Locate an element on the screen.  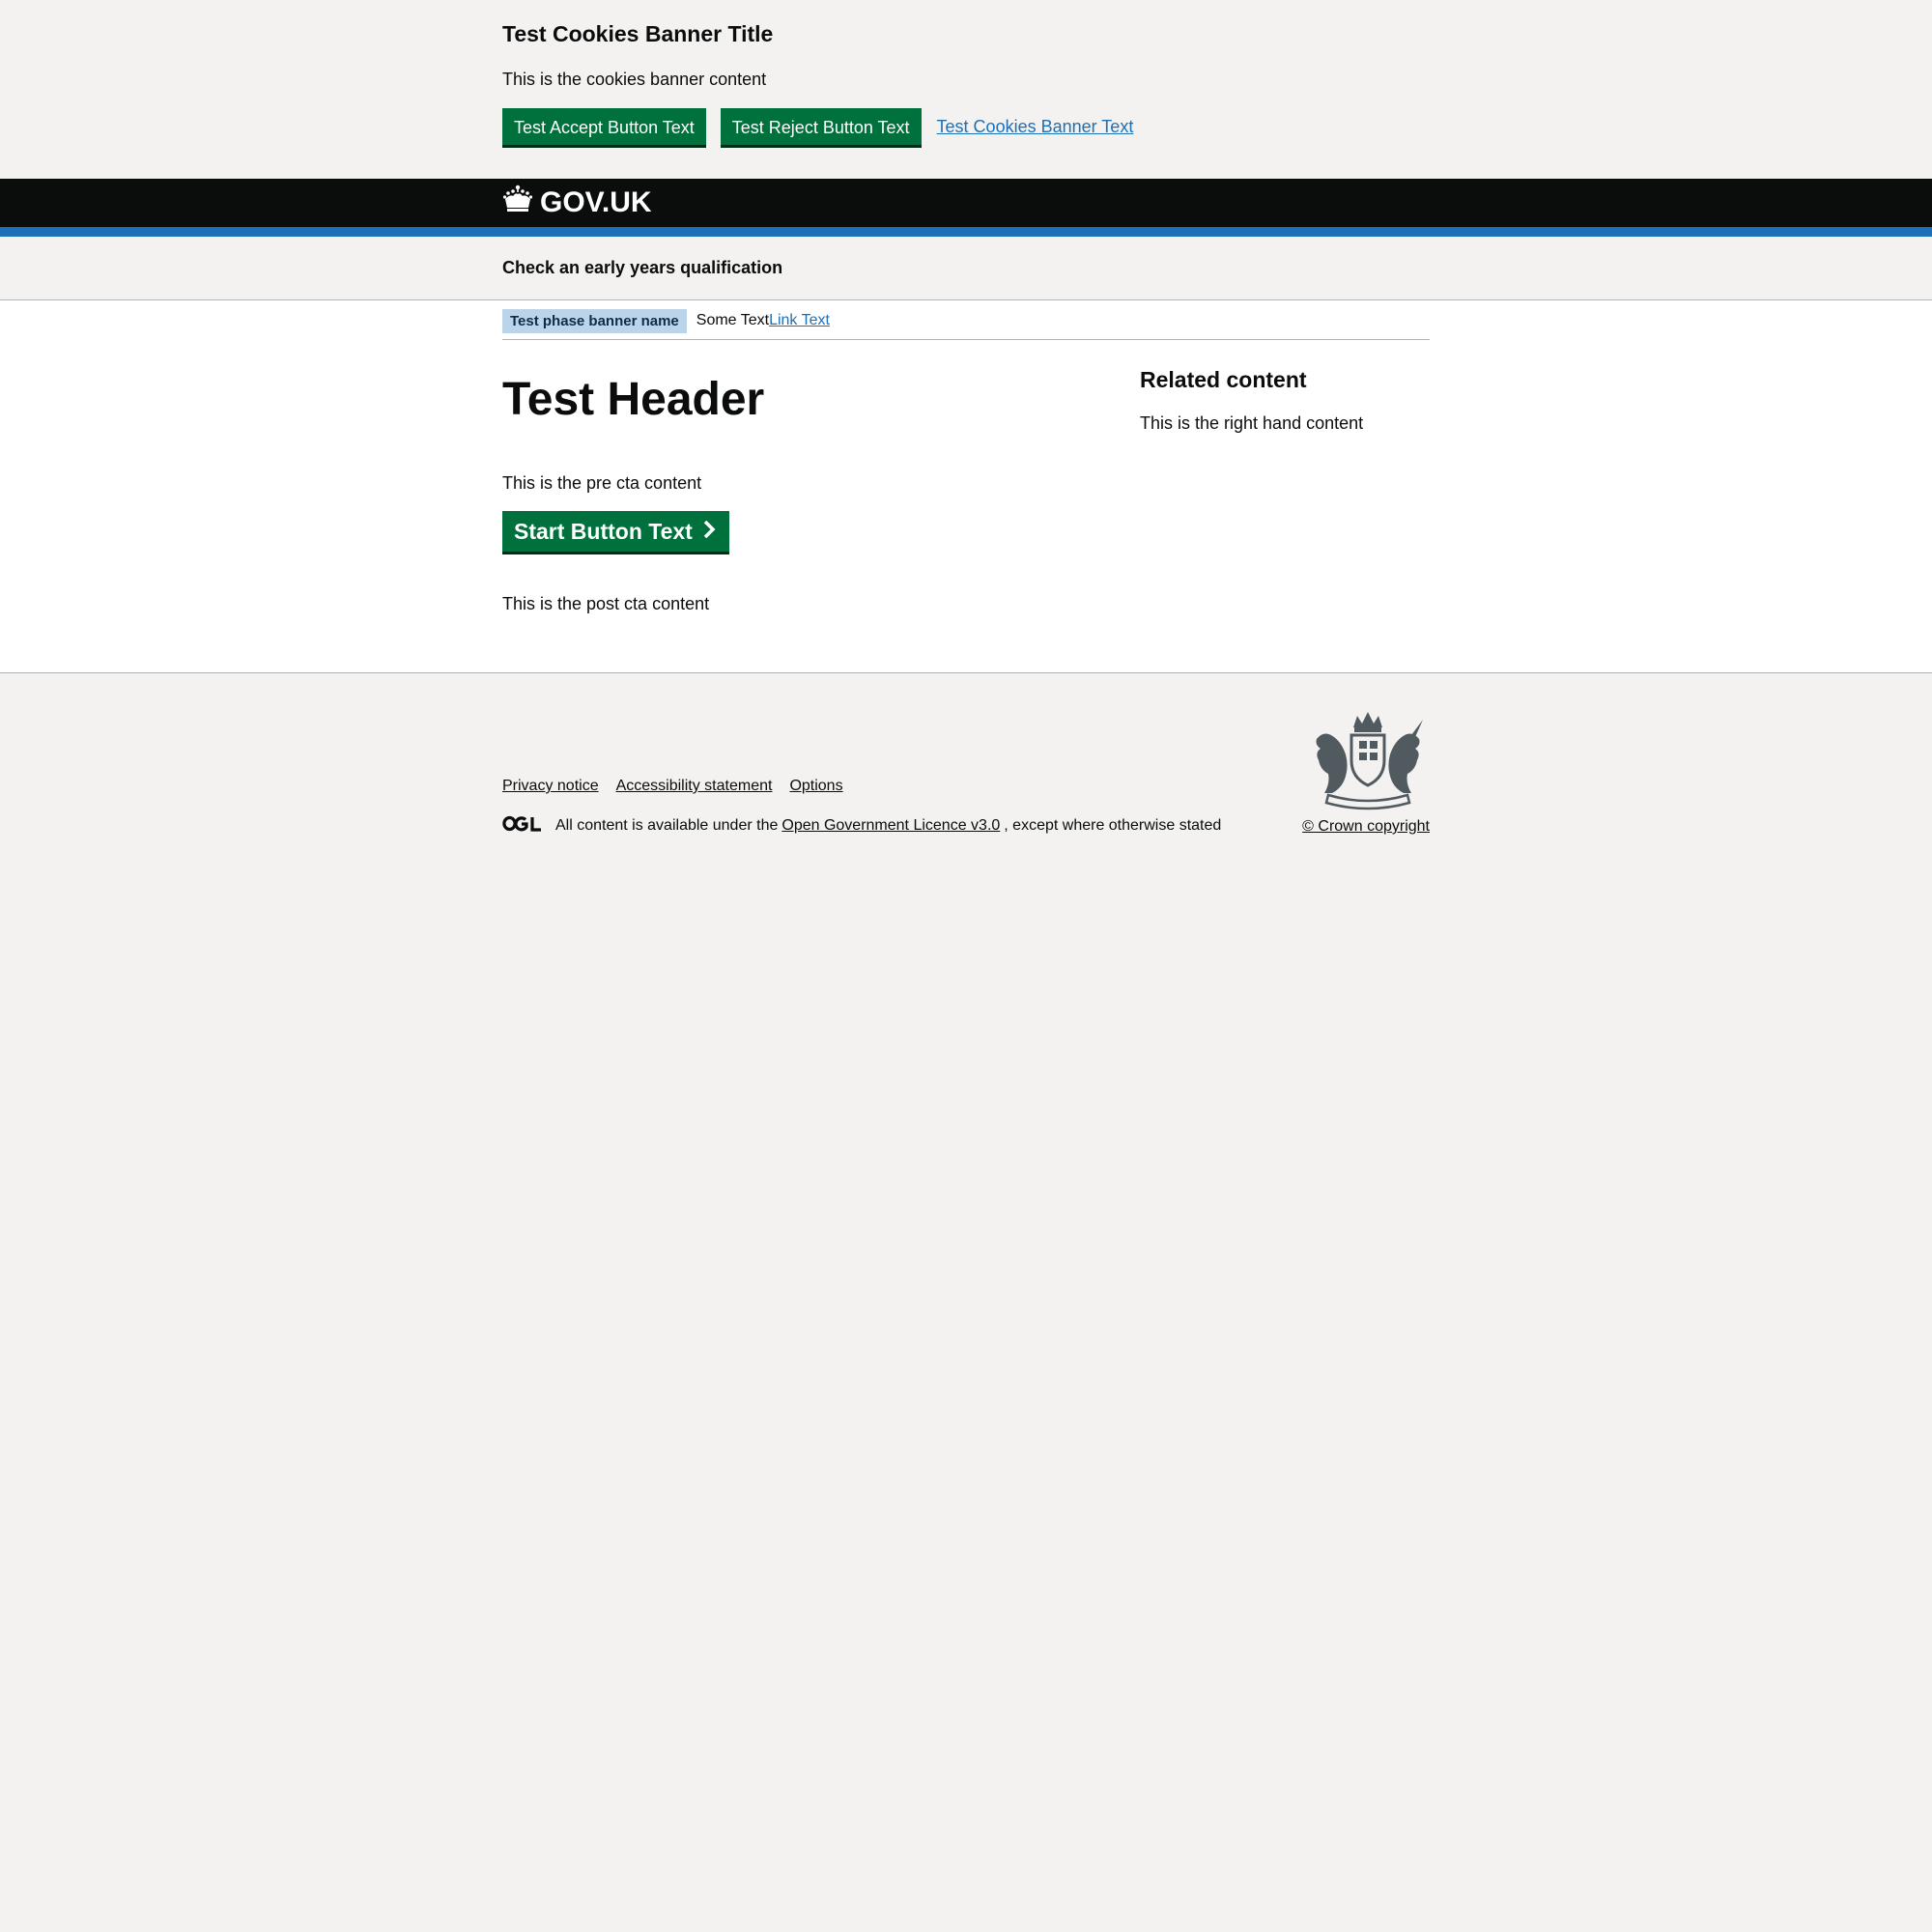
cookies-banner-link: Test Cookies Banner Text is located at coordinates (1035, 127).